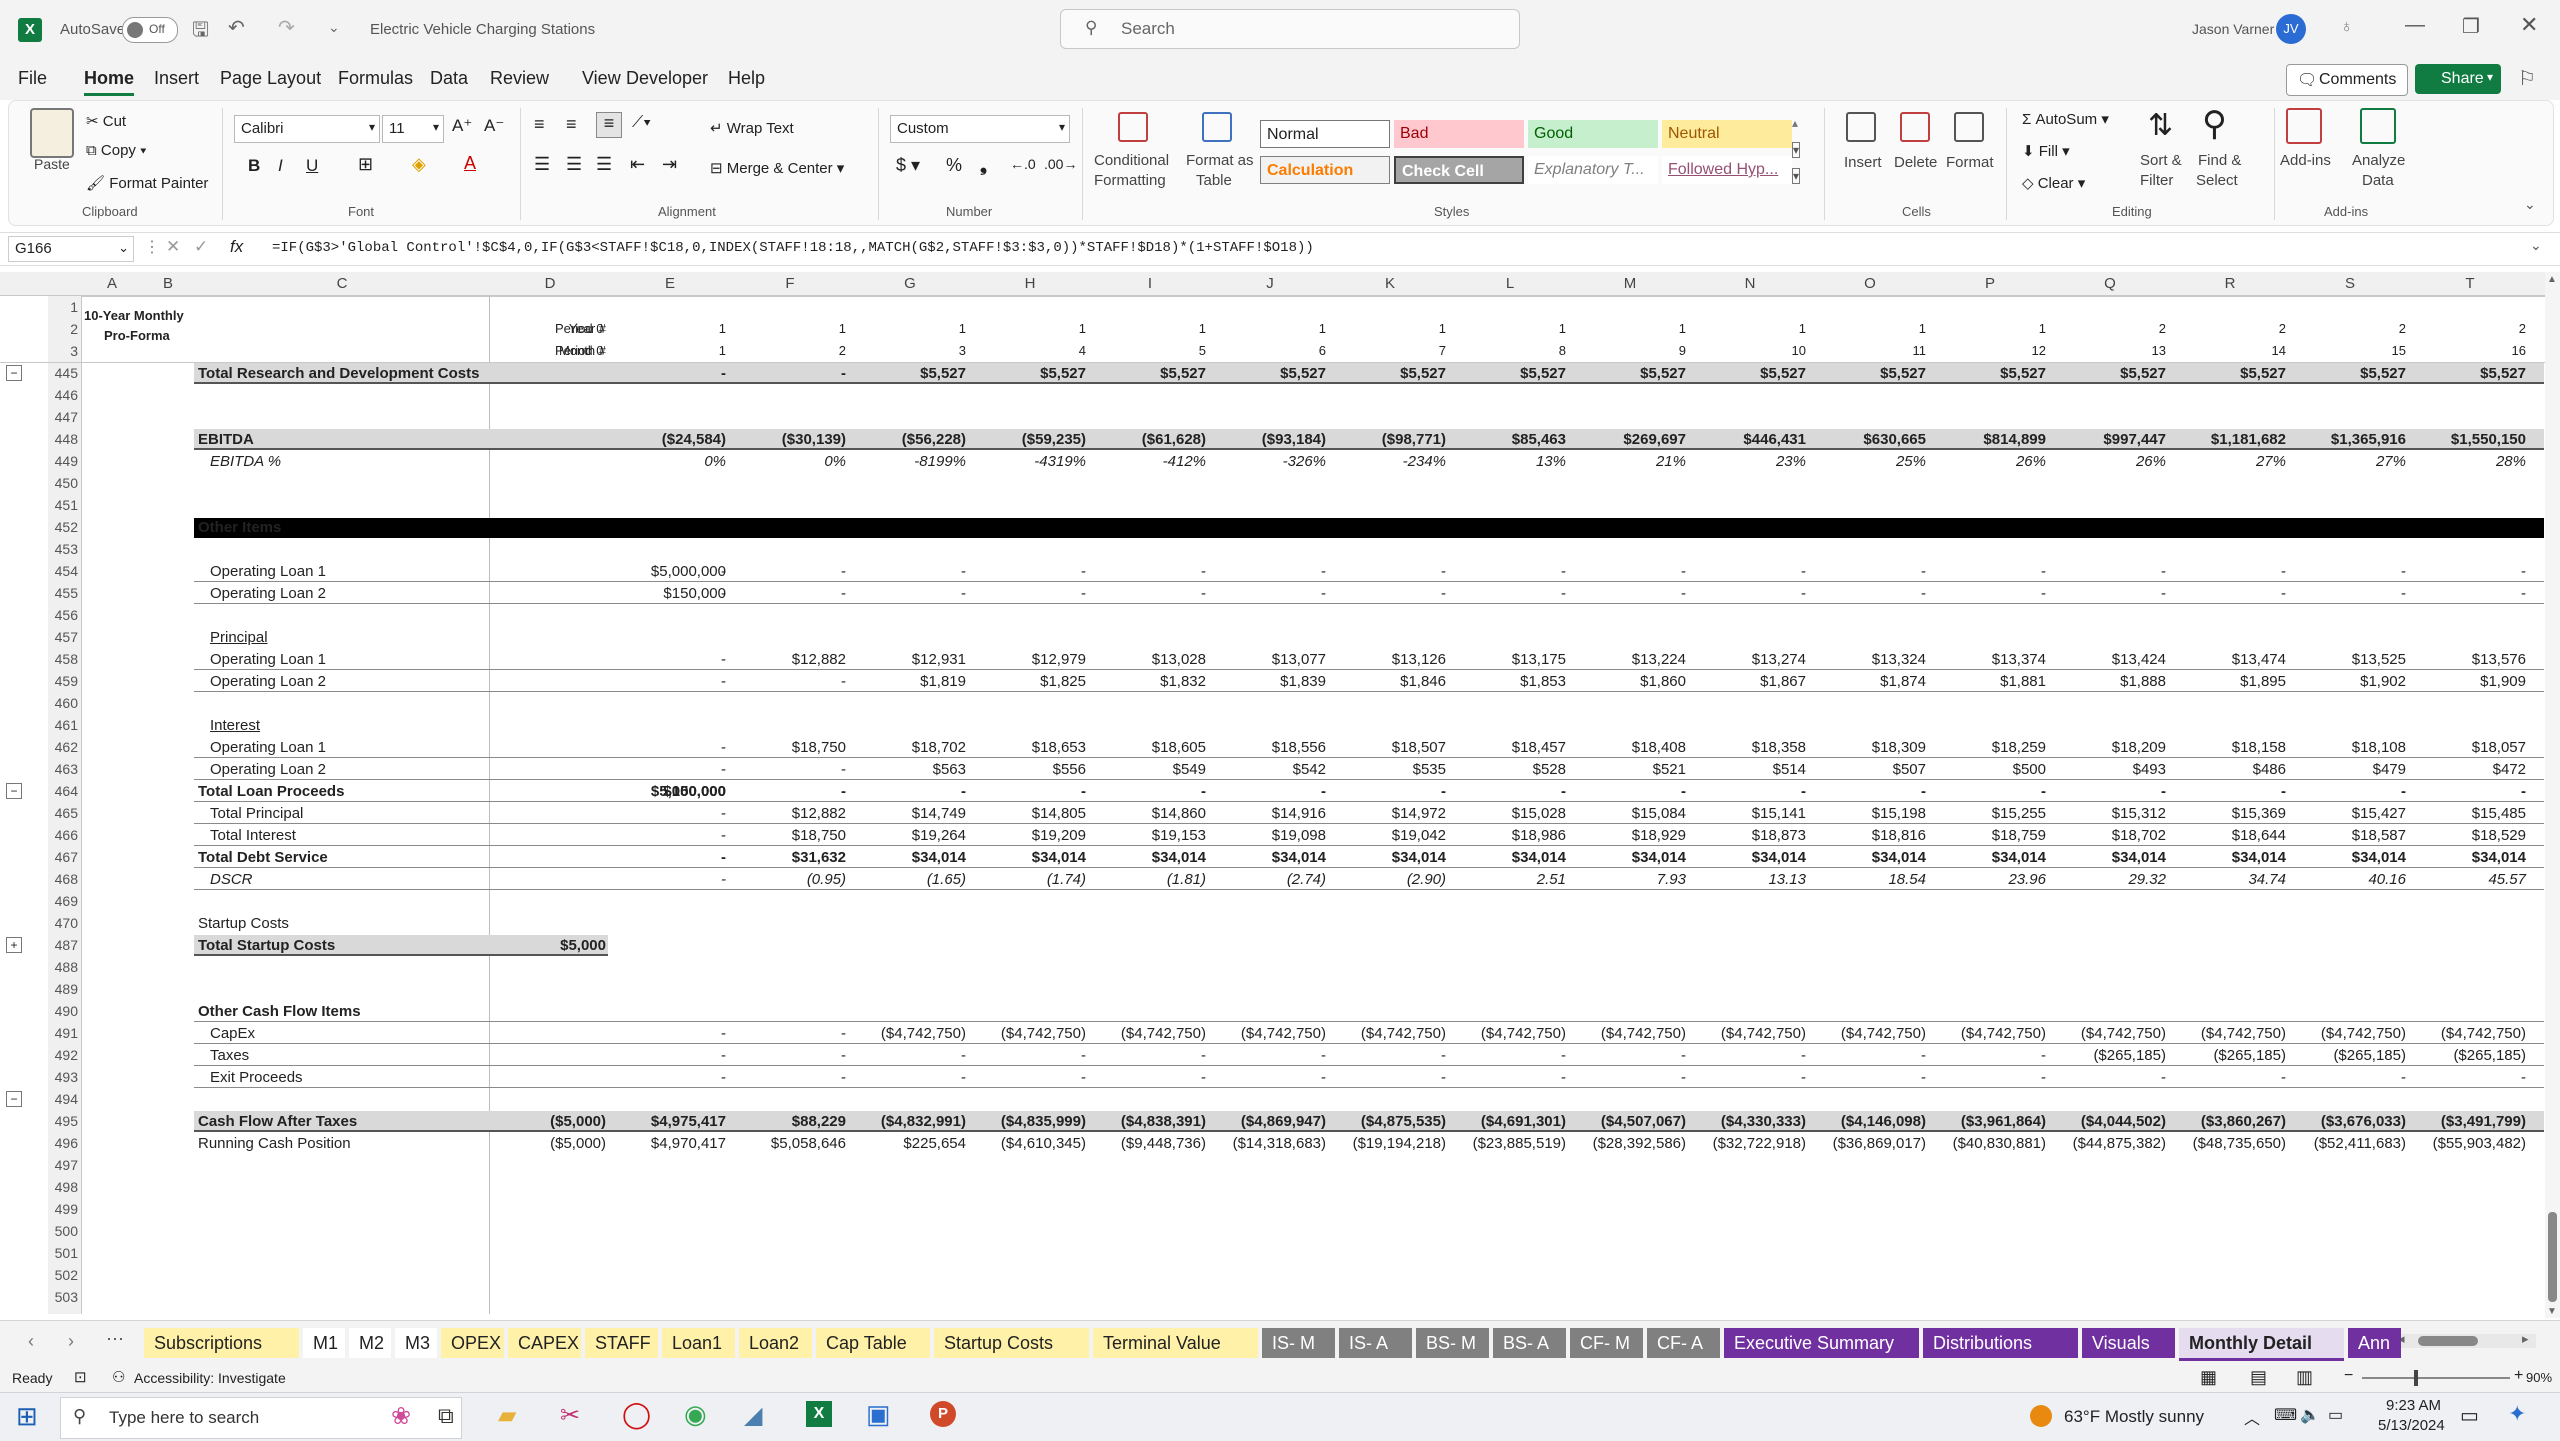  Describe the element at coordinates (63, 835) in the screenshot. I see `row-header: 466` at that location.